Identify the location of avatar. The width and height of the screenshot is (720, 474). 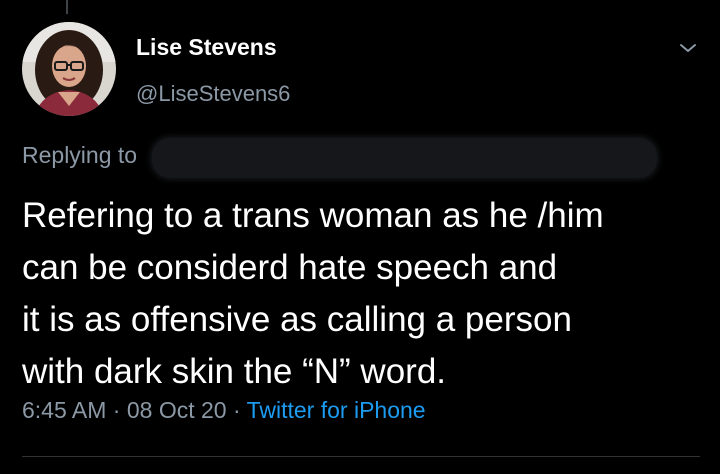
(69, 69).